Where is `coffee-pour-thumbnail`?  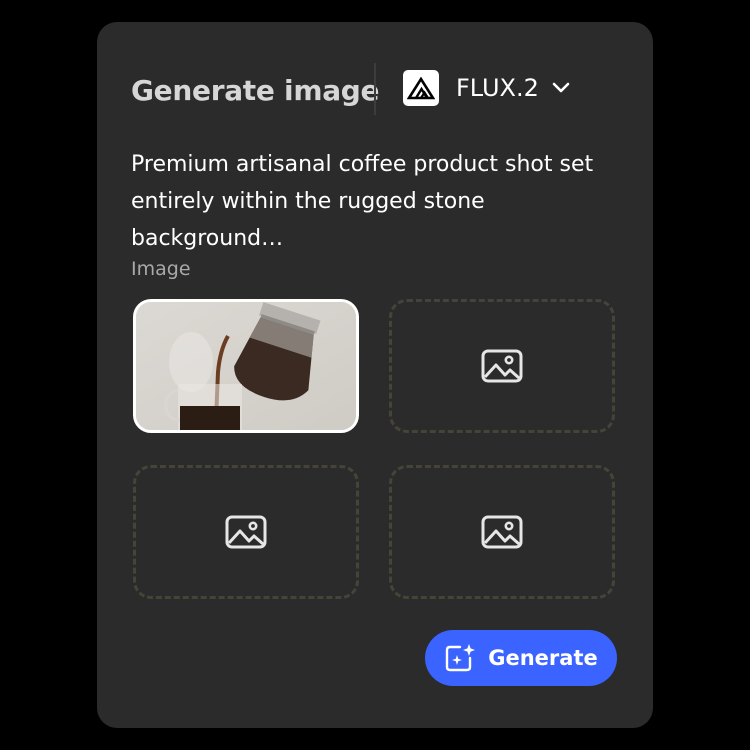
coffee-pour-thumbnail is located at coordinates (246, 366).